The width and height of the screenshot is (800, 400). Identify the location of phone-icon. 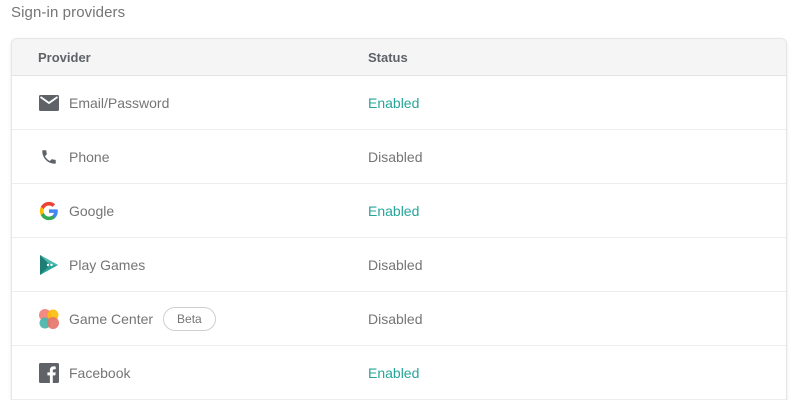
(49, 157).